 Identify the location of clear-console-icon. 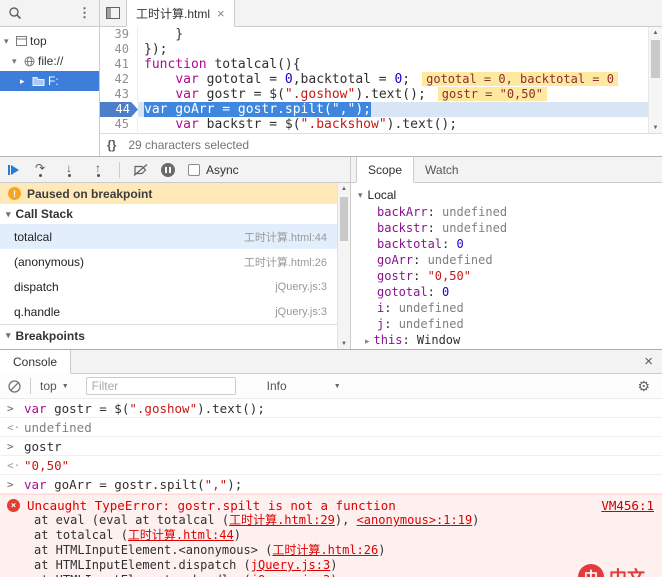
(14, 386).